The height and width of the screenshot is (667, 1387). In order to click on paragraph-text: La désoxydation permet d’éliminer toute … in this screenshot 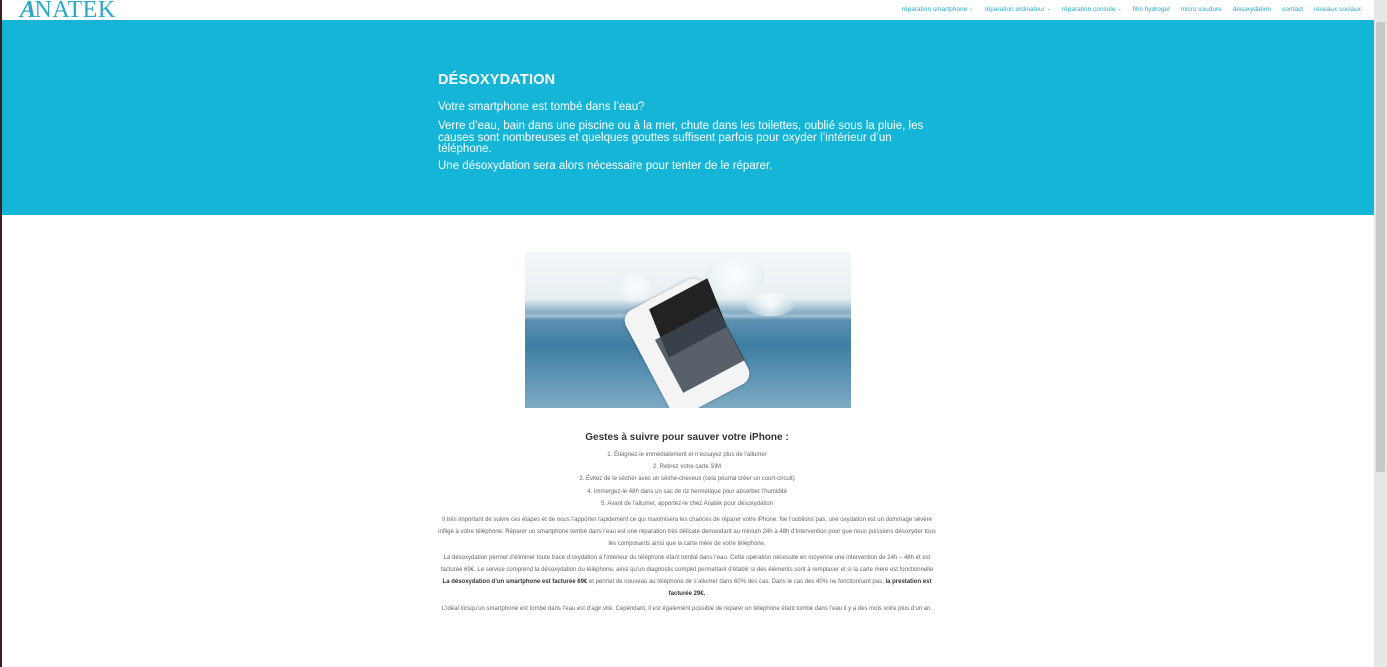, I will do `click(687, 564)`.